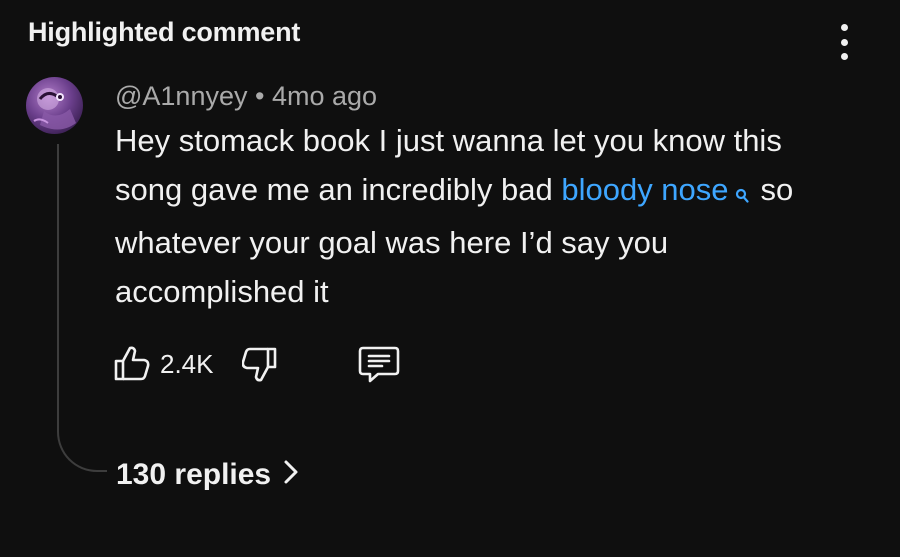  I want to click on comment-line: accomplished it, so click(222, 291).